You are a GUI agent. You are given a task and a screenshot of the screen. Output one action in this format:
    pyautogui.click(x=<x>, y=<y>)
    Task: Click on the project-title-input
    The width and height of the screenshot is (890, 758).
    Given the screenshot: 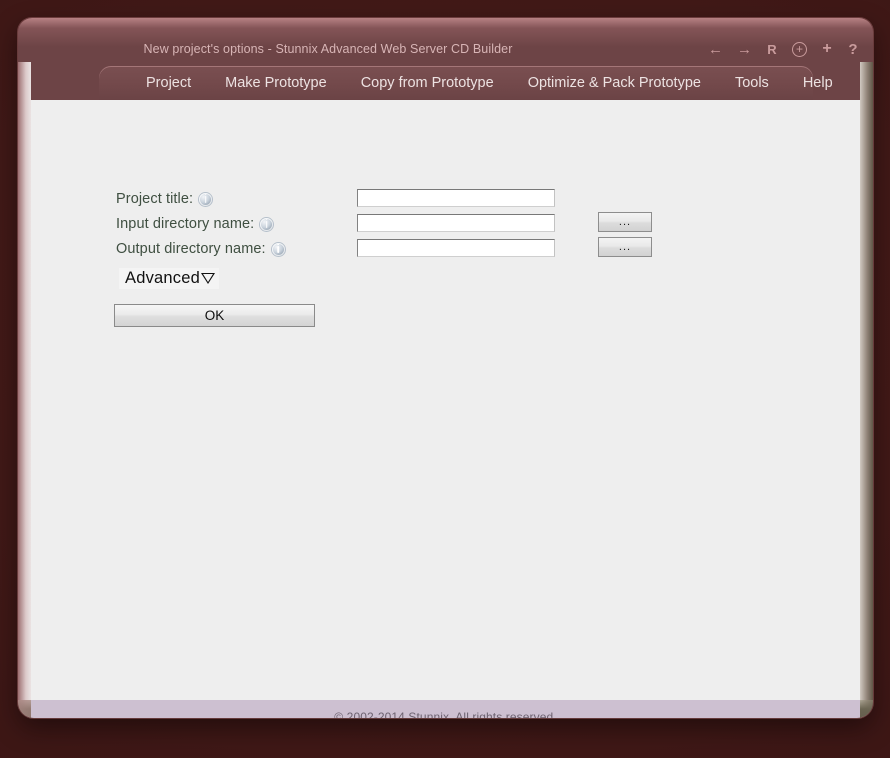 What is the action you would take?
    pyautogui.click(x=456, y=198)
    